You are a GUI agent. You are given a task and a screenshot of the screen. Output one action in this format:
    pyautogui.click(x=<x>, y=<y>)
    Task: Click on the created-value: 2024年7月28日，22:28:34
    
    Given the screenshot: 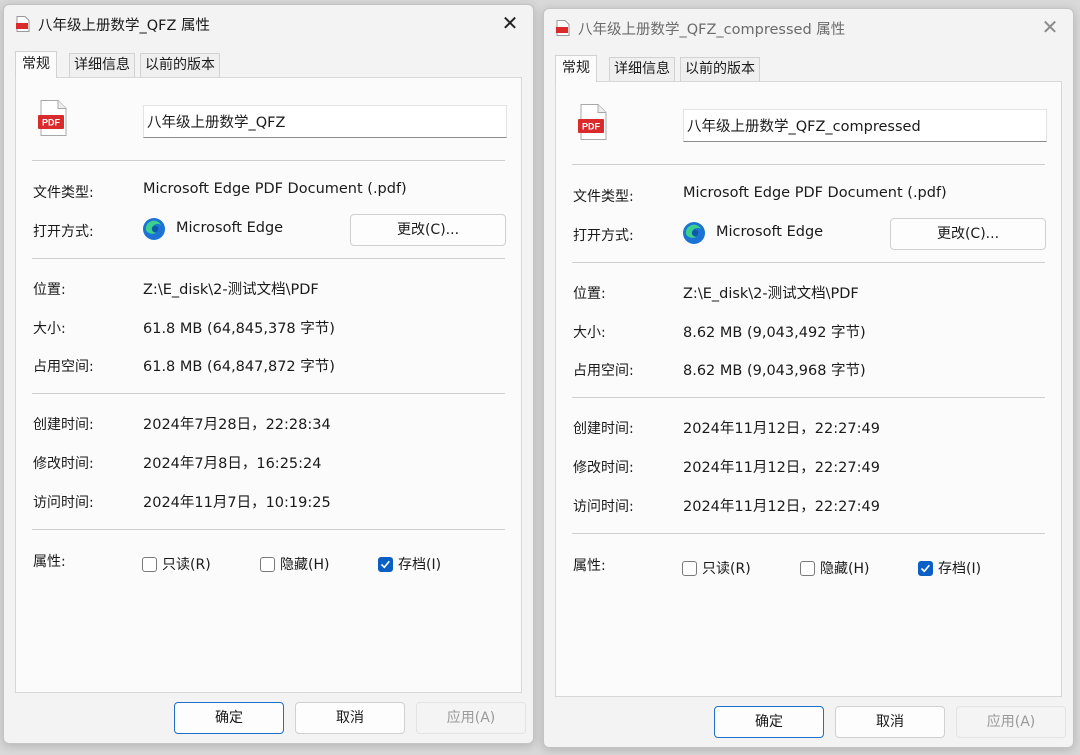 What is the action you would take?
    pyautogui.click(x=237, y=425)
    